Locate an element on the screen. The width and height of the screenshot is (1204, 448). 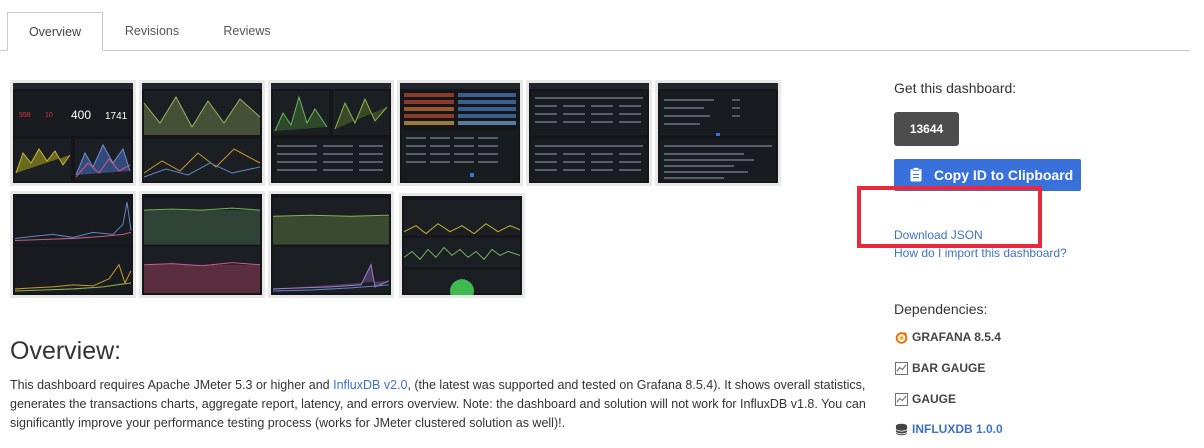
database-icon is located at coordinates (901, 429).